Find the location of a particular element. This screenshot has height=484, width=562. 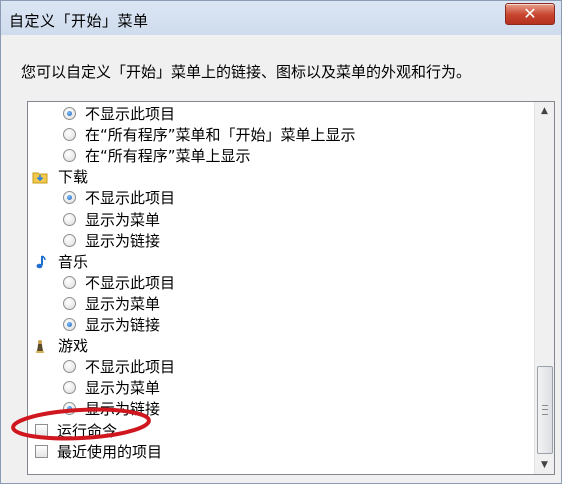

title-bar: 自定义「开始」菜单 ✕ is located at coordinates (281, 18).